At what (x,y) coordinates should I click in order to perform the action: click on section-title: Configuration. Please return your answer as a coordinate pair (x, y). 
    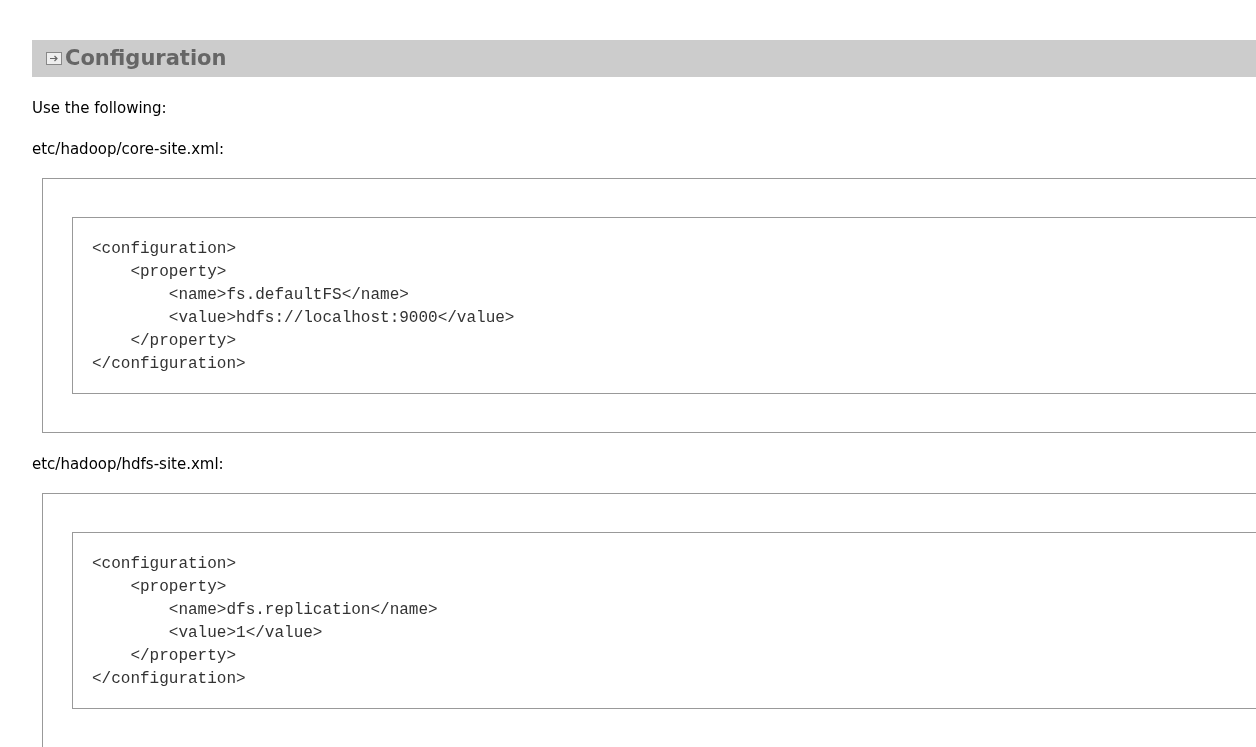
    Looking at the image, I should click on (146, 58).